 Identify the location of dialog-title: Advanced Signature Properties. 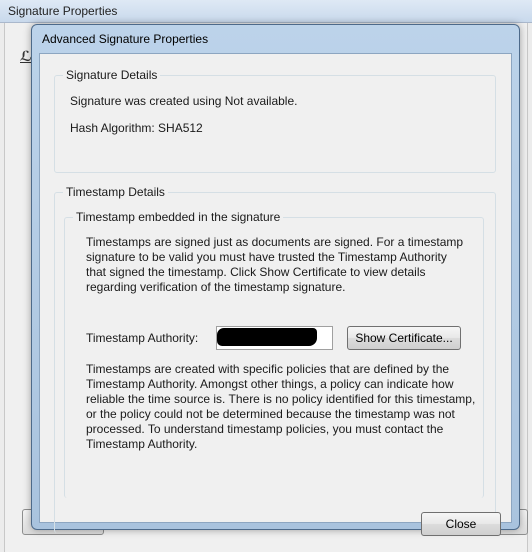
(125, 39).